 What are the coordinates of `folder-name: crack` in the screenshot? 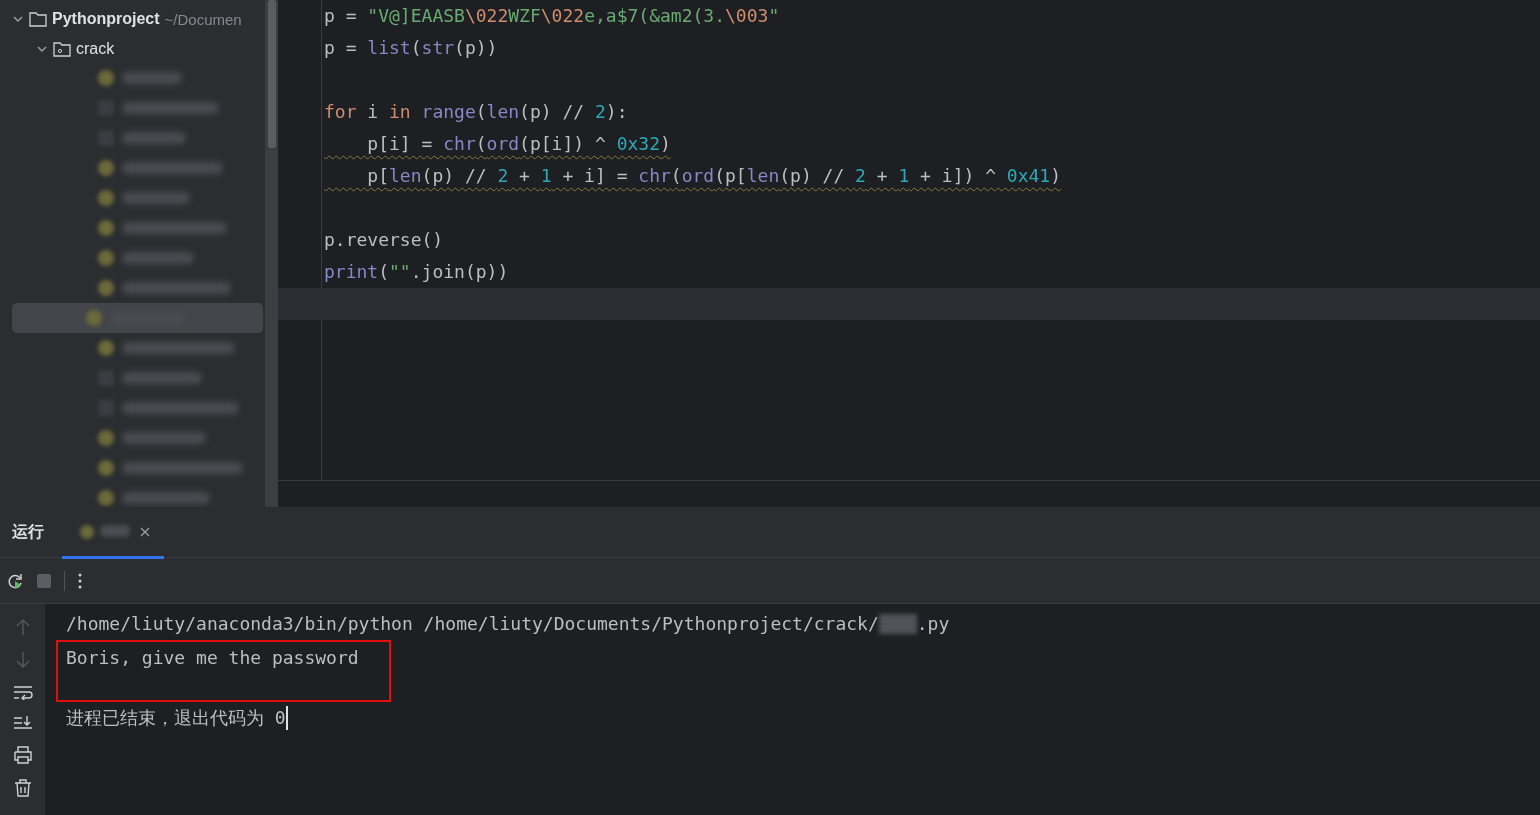 It's located at (95, 49).